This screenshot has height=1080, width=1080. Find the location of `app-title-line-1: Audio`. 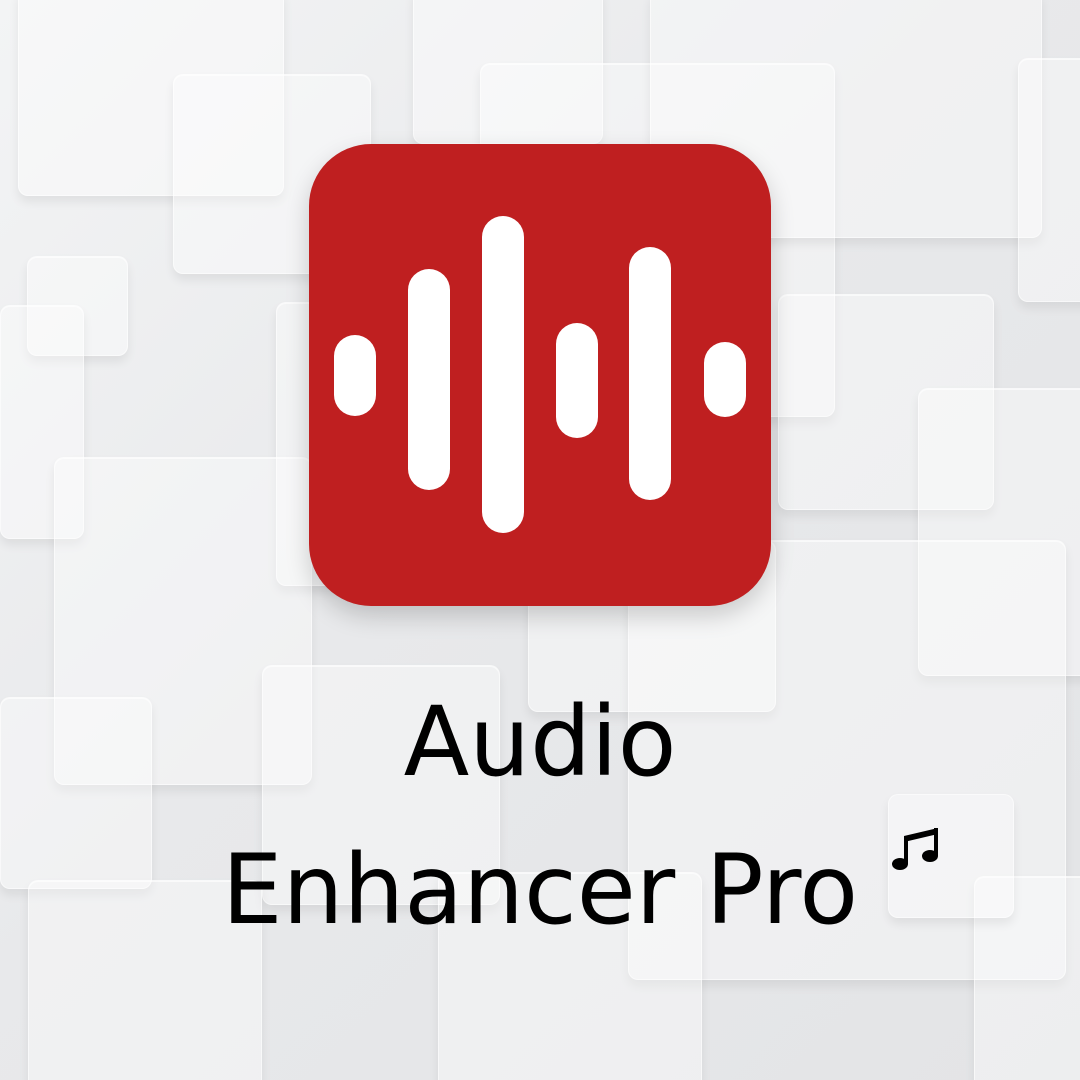

app-title-line-1: Audio is located at coordinates (540, 742).